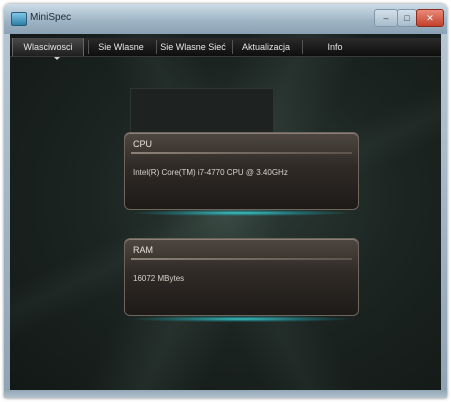  What do you see at coordinates (386, 18) in the screenshot?
I see `minimize-button: –` at bounding box center [386, 18].